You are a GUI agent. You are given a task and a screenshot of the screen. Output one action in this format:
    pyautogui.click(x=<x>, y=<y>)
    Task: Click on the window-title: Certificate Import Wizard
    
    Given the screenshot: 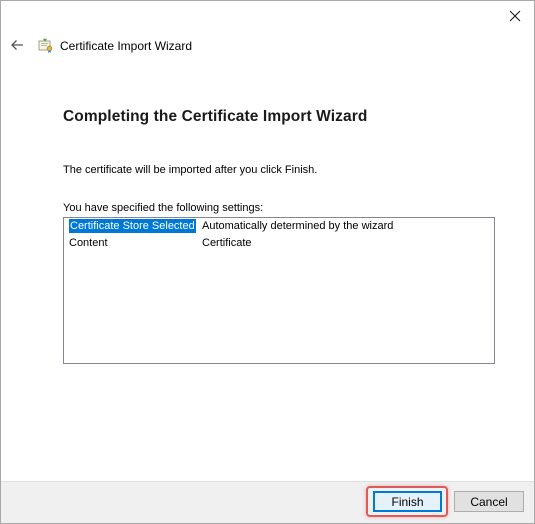 What is the action you would take?
    pyautogui.click(x=126, y=46)
    